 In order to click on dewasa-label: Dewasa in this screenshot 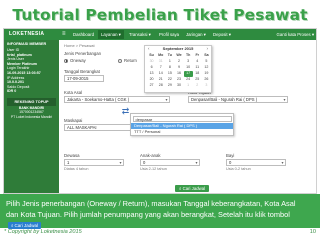, I will do `click(72, 155)`.